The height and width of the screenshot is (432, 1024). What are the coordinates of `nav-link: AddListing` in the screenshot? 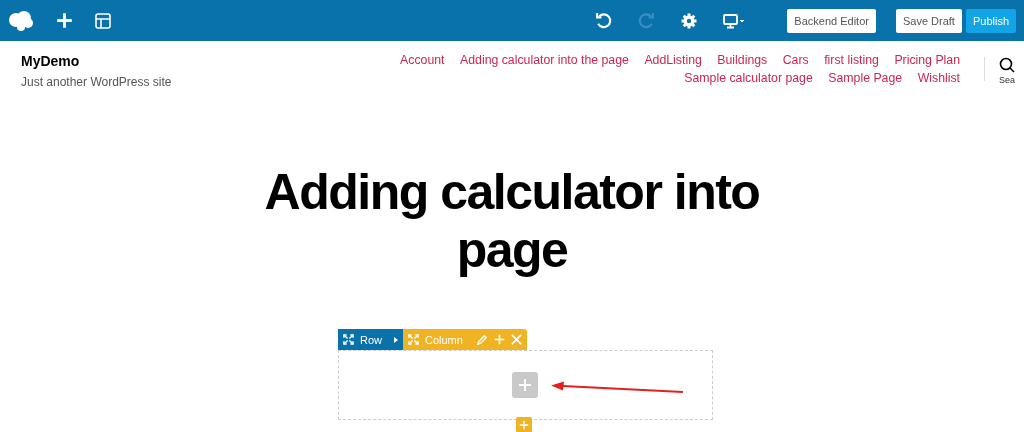 It's located at (673, 60).